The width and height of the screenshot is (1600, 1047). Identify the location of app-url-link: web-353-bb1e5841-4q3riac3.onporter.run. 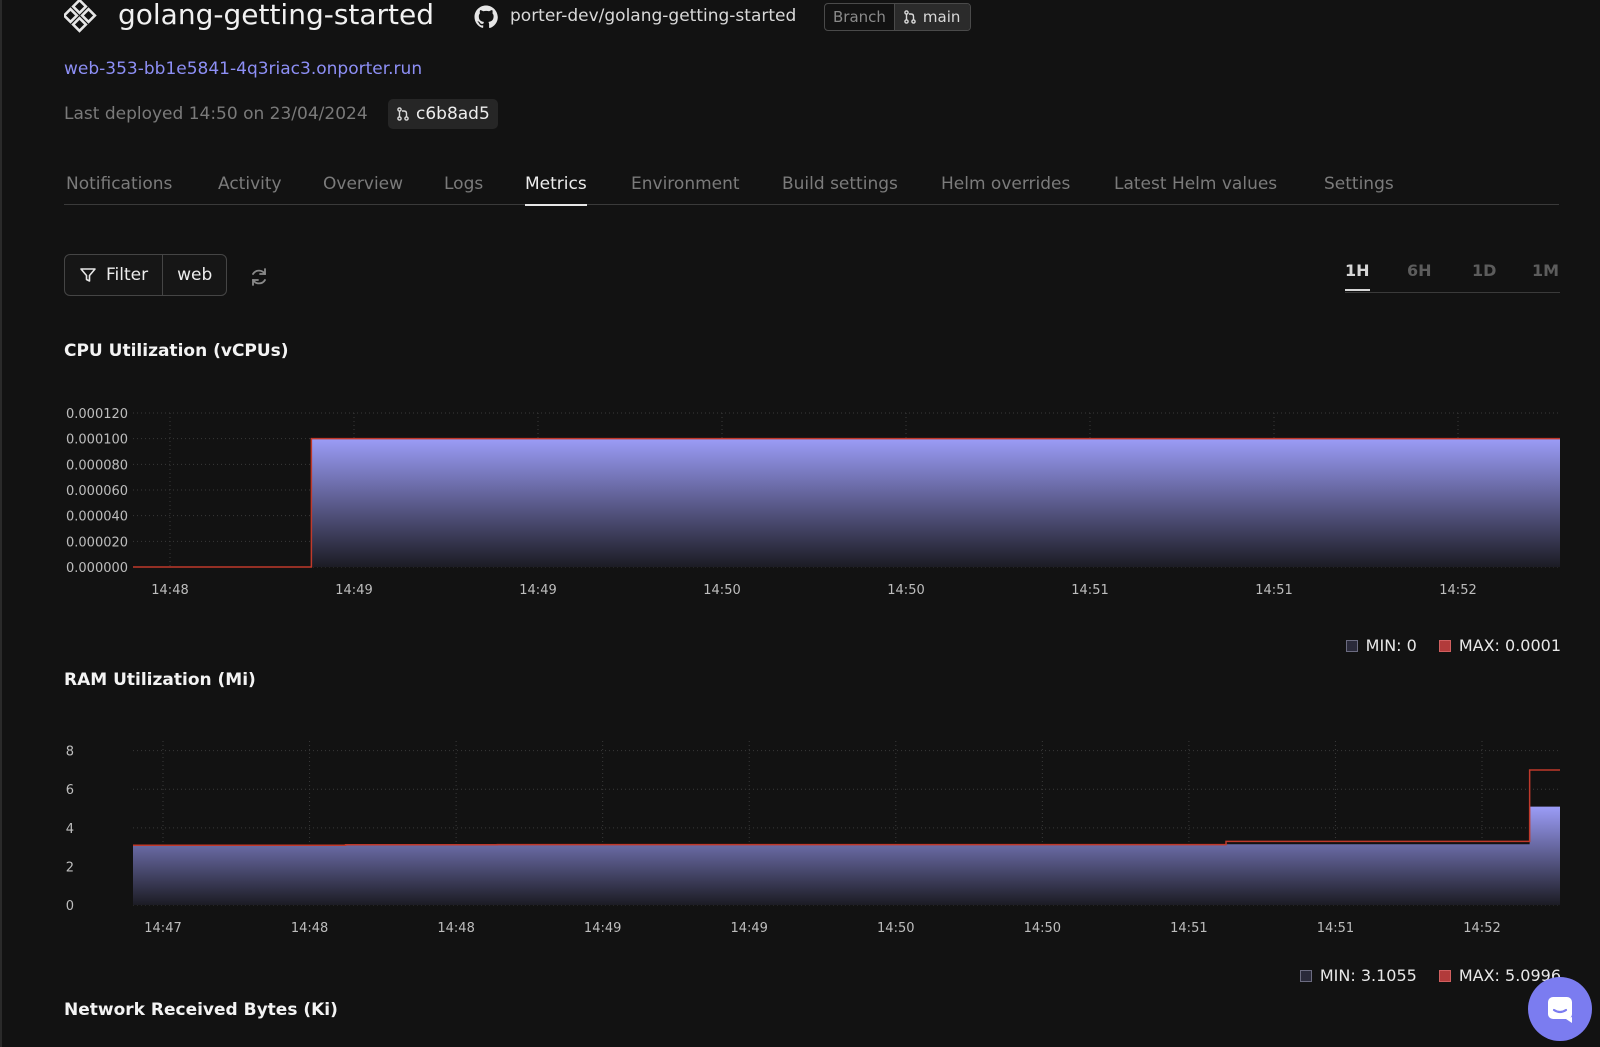
(243, 69).